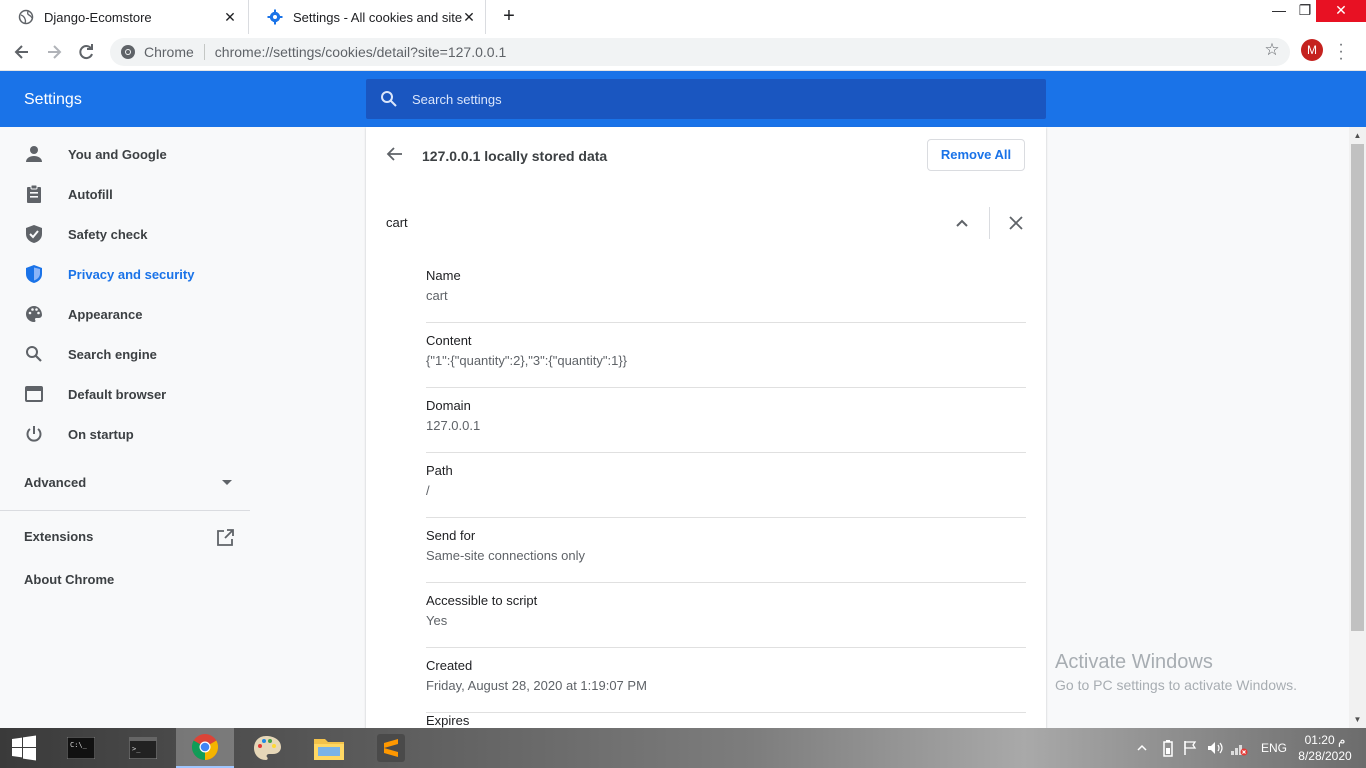  Describe the element at coordinates (1239, 748) in the screenshot. I see `network-icon` at that location.